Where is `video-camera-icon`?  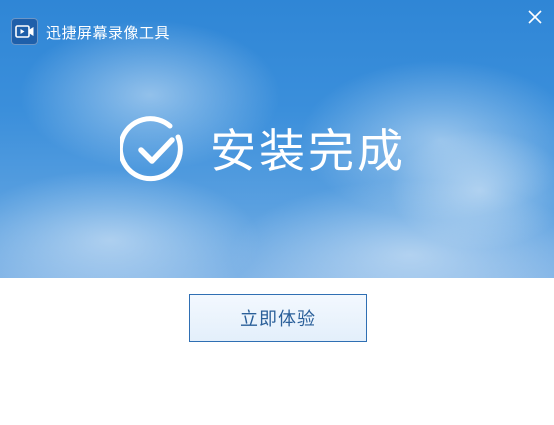
video-camera-icon is located at coordinates (24, 31).